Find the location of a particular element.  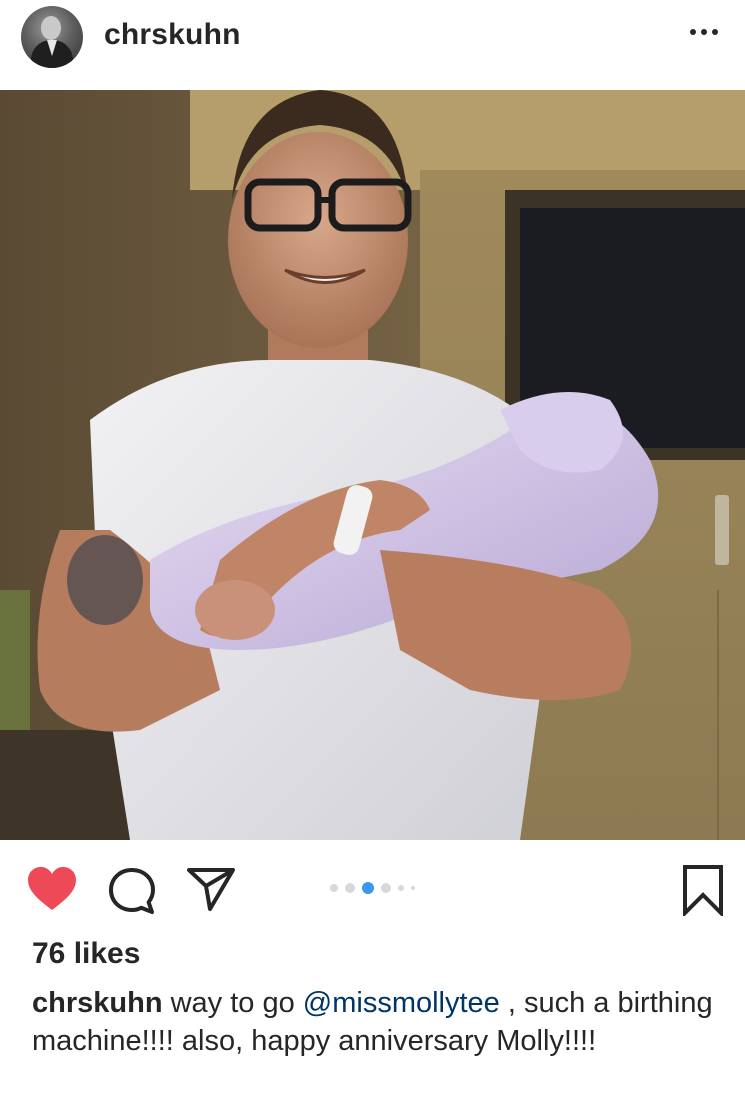

arm-tattoo is located at coordinates (105, 580).